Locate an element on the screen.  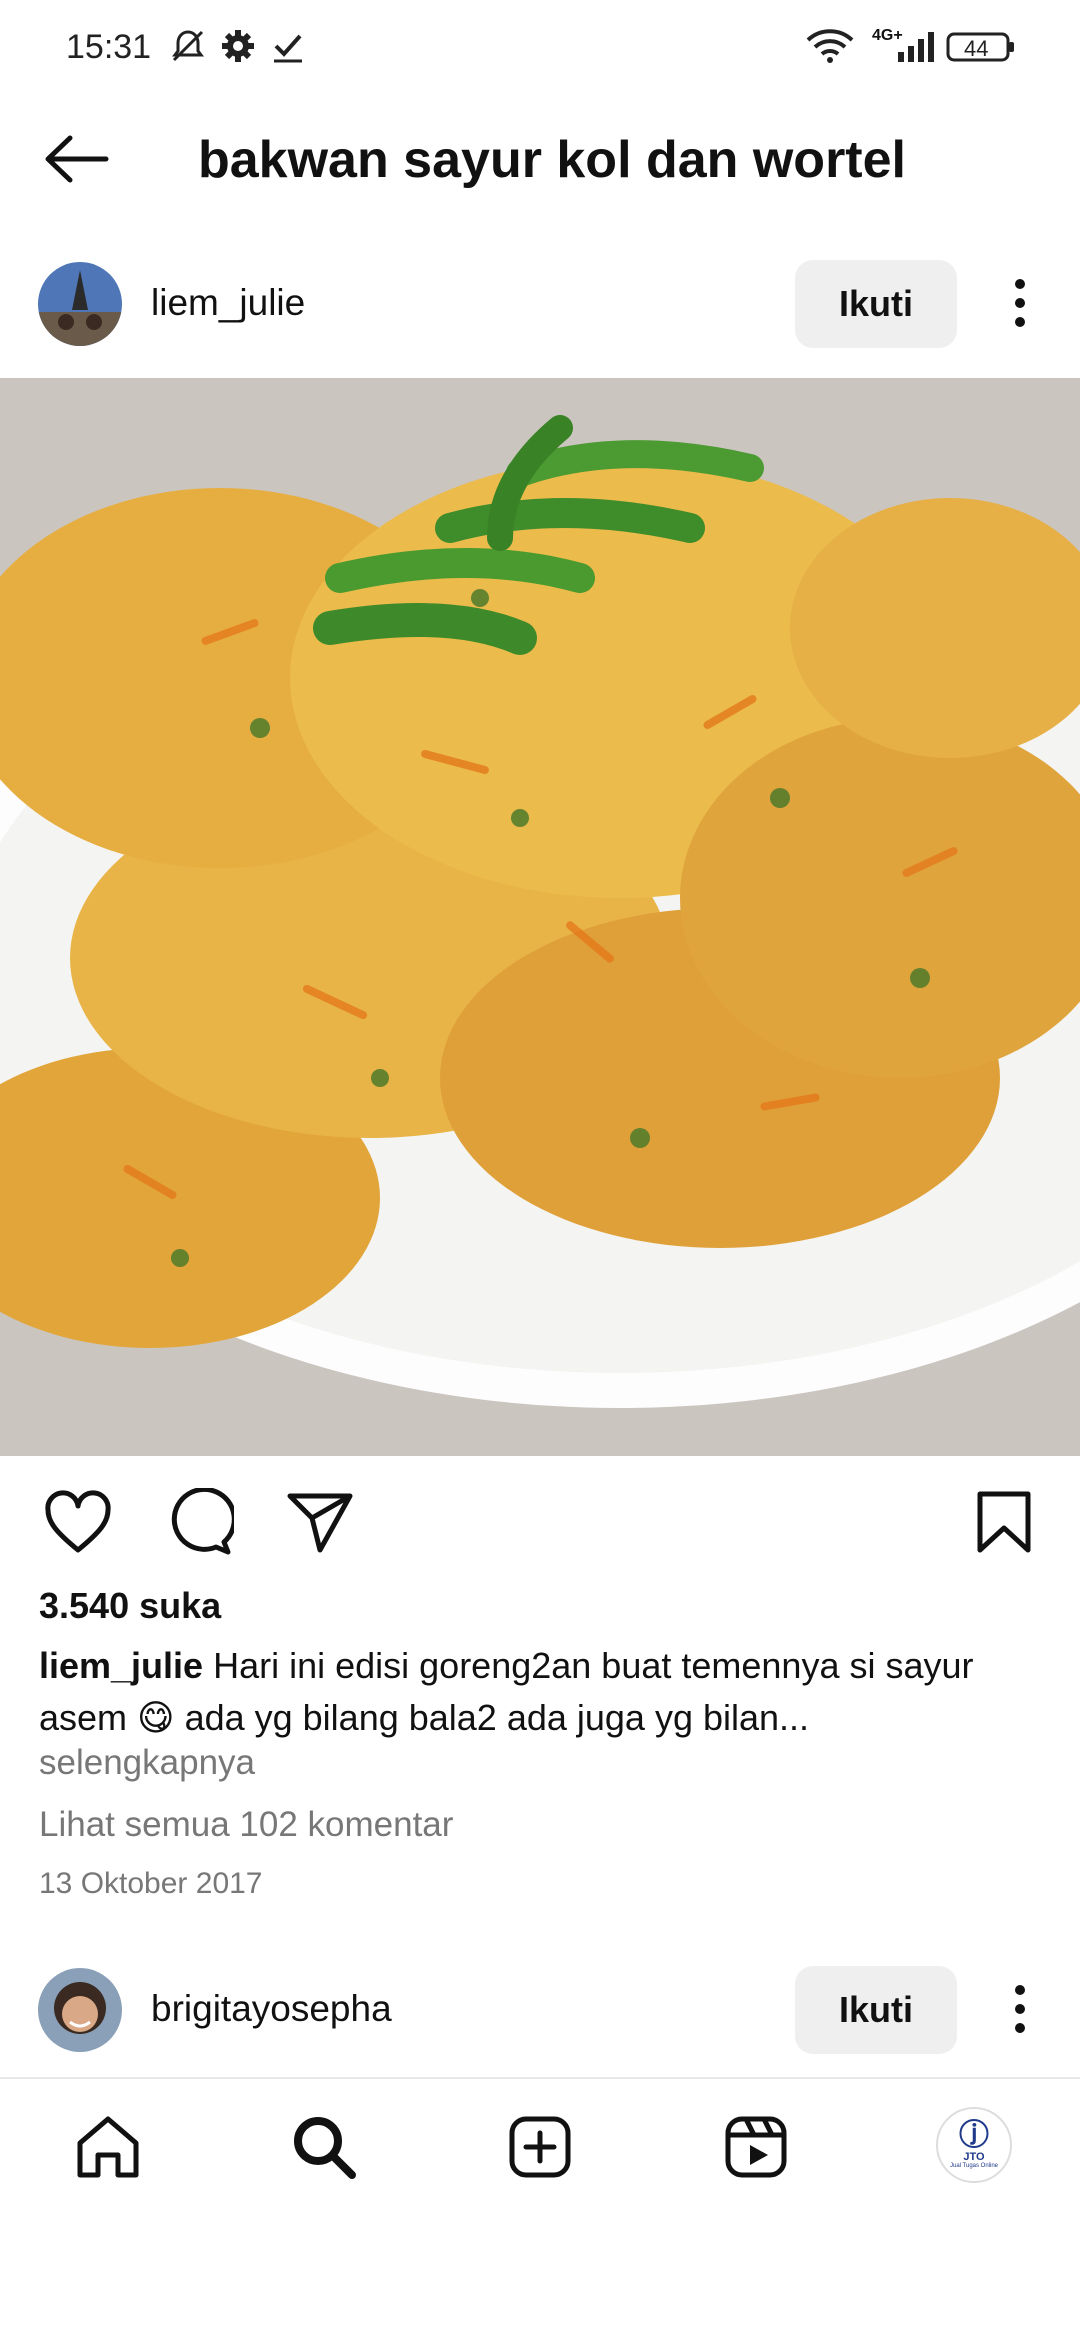
page-title: bakwan sayur kol dan wortel is located at coordinates (552, 160).